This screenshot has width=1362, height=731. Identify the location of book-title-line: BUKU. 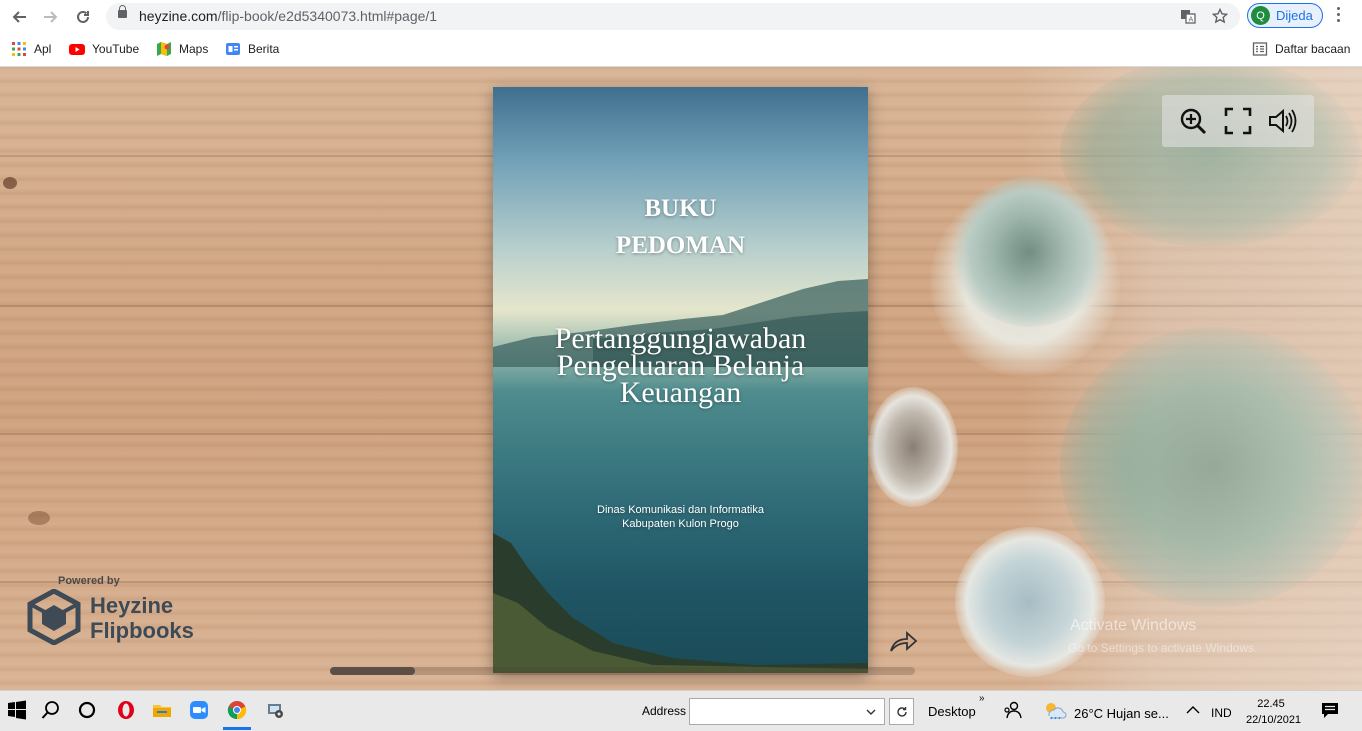
(680, 208).